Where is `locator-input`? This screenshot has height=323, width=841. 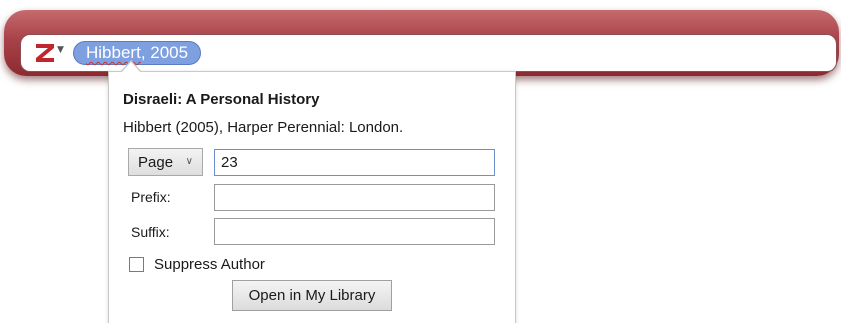
locator-input is located at coordinates (354, 162).